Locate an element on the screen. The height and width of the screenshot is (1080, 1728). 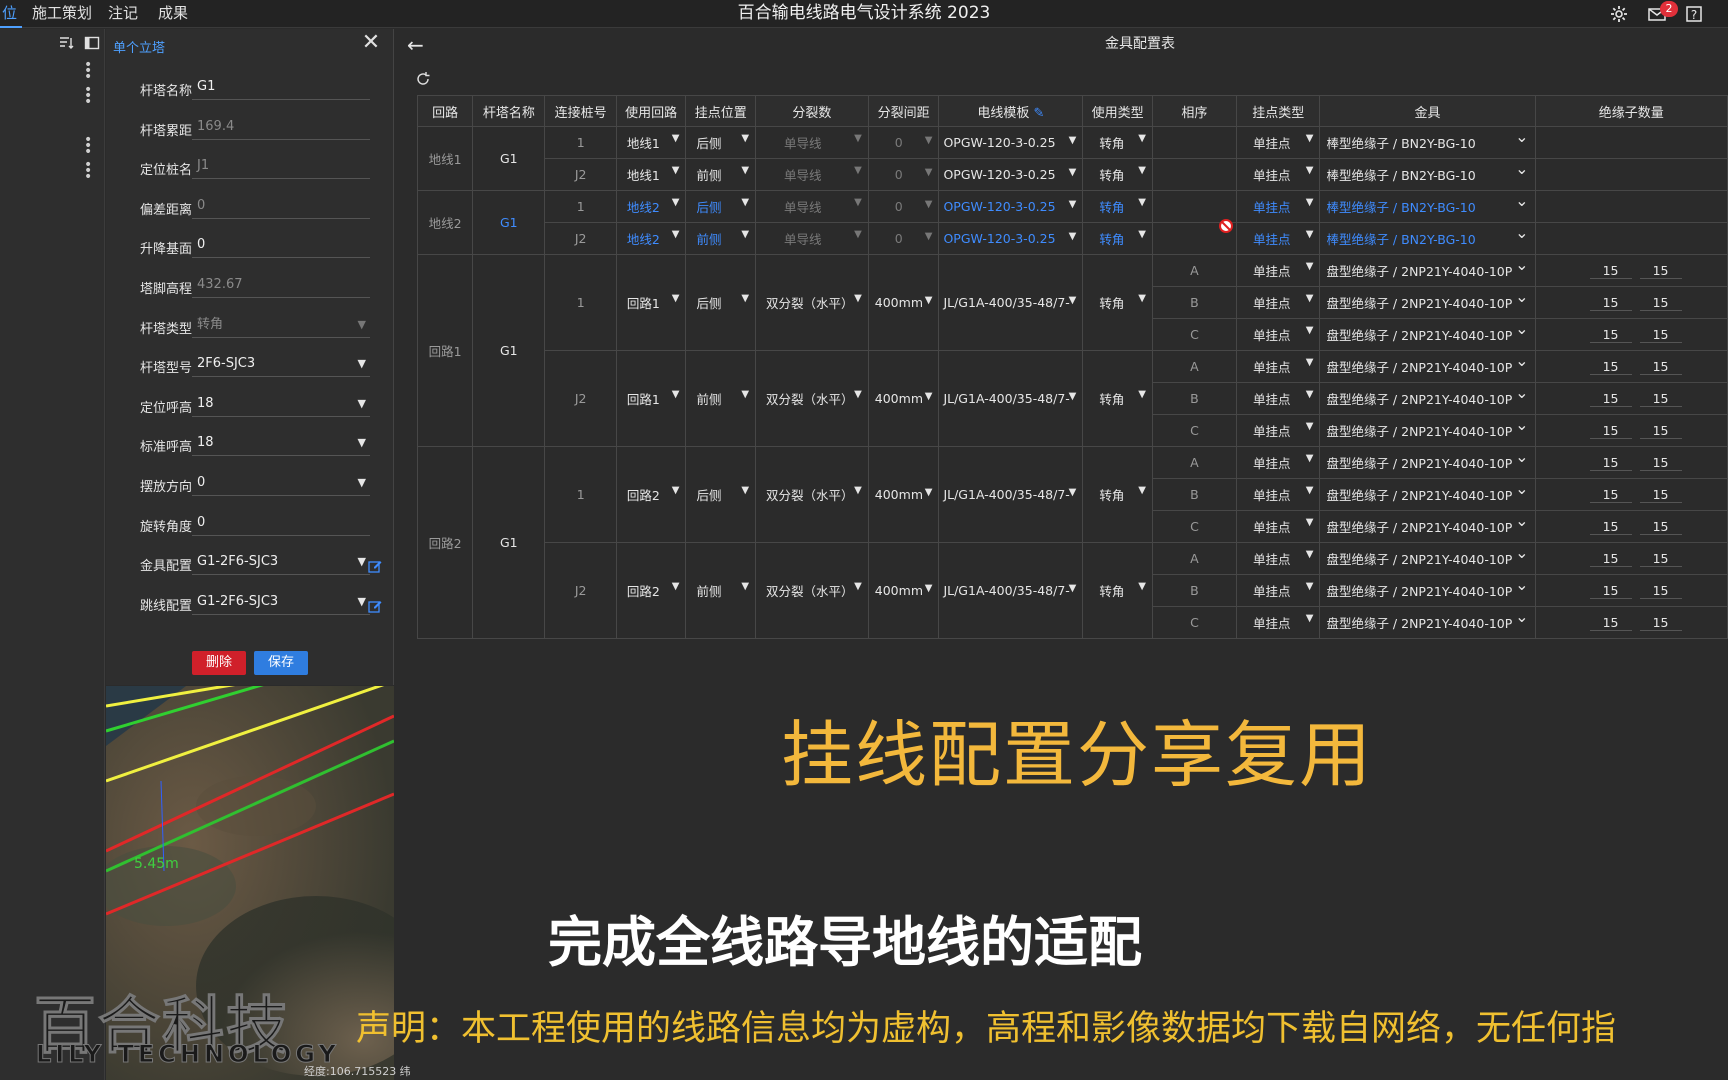
more-icon: • • • is located at coordinates (88, 171).